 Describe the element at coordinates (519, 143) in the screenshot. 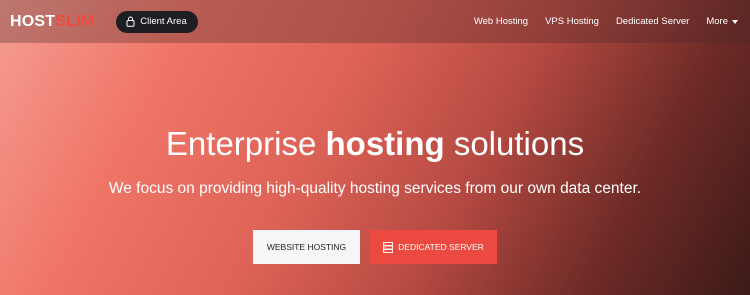

I see `headline-tail: solutions` at that location.